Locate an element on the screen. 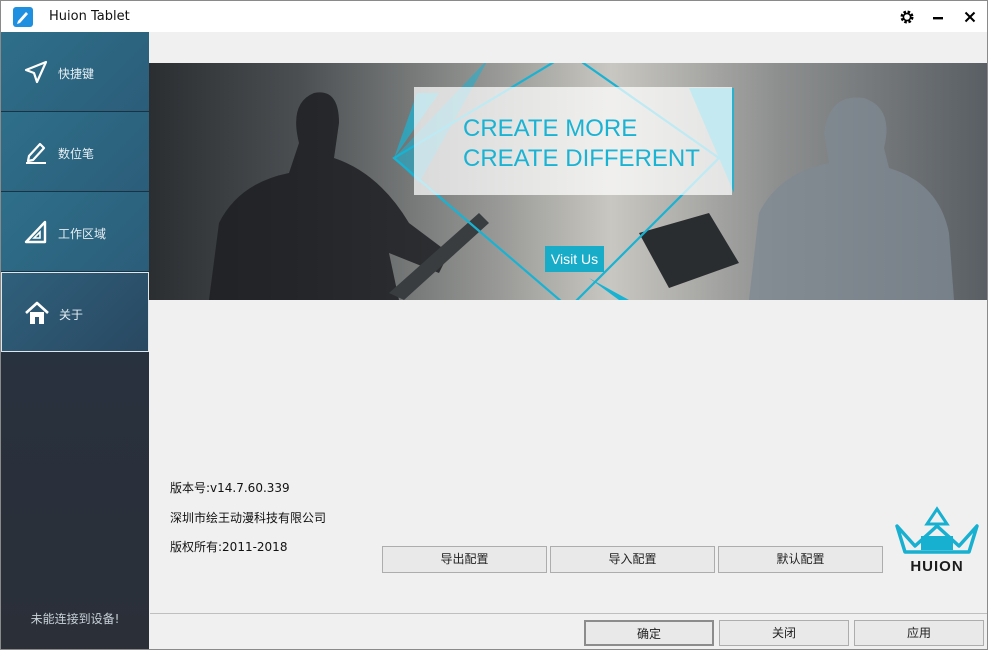  sidebar-item-label: 关于 is located at coordinates (71, 315).